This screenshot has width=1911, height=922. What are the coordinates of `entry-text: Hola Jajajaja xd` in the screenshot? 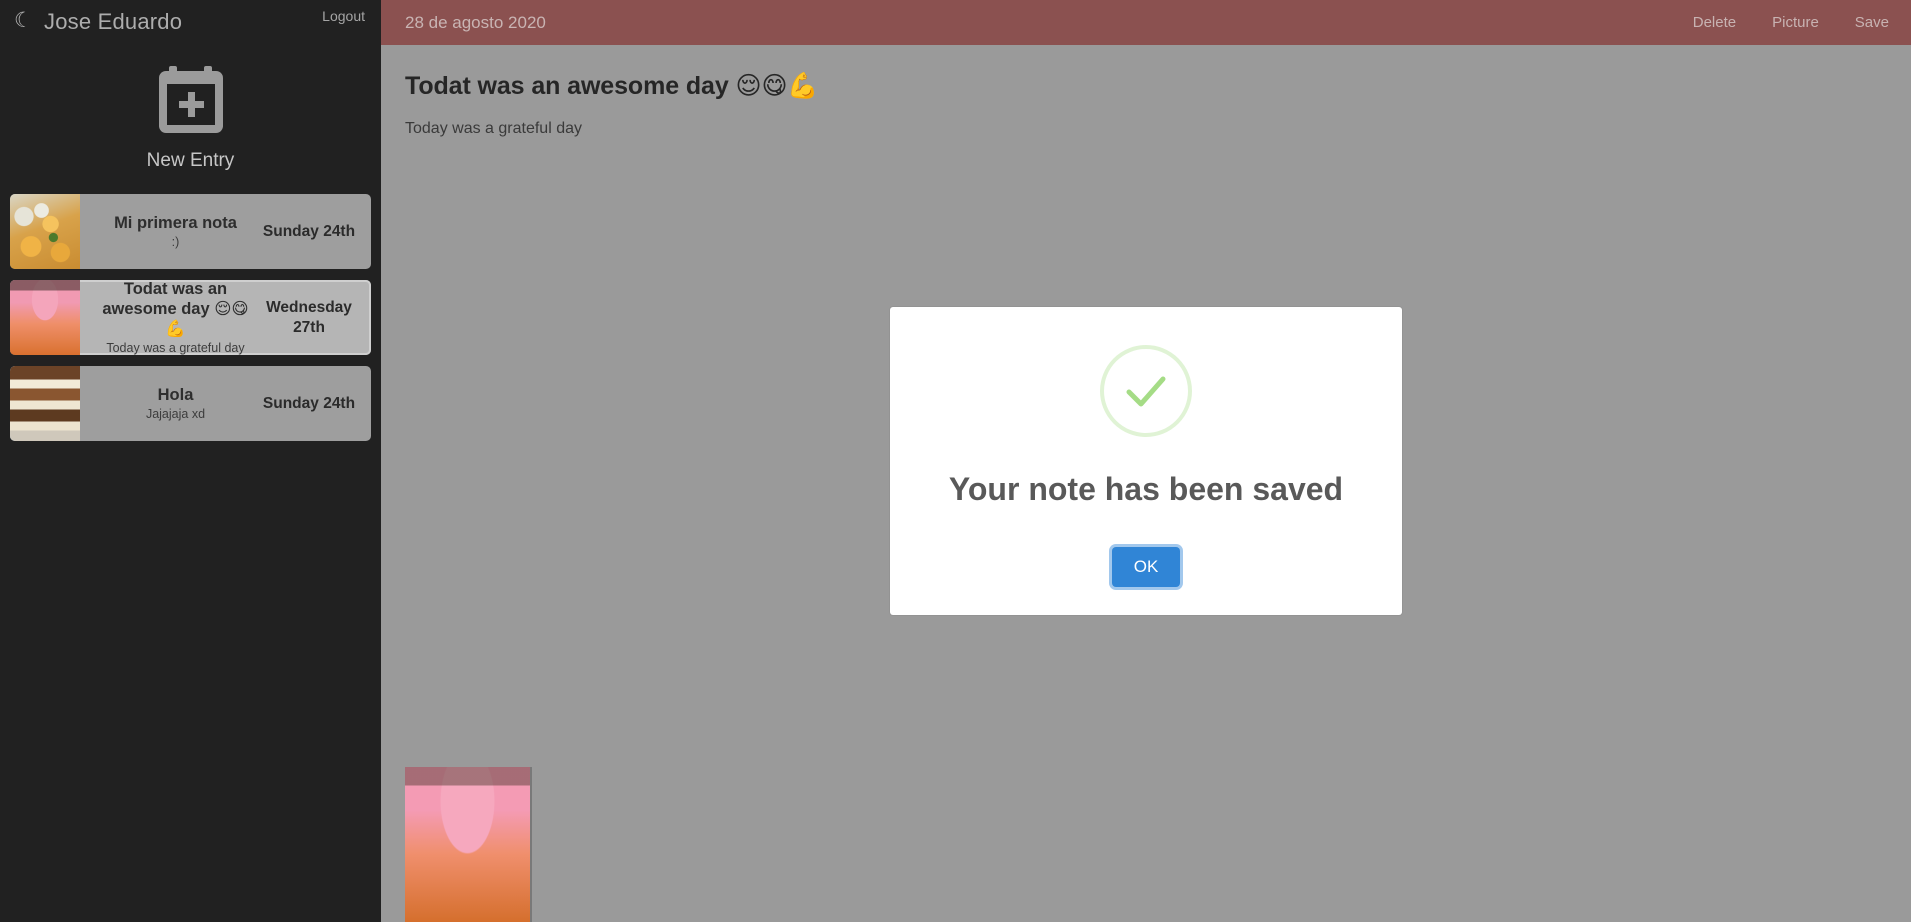 It's located at (173, 403).